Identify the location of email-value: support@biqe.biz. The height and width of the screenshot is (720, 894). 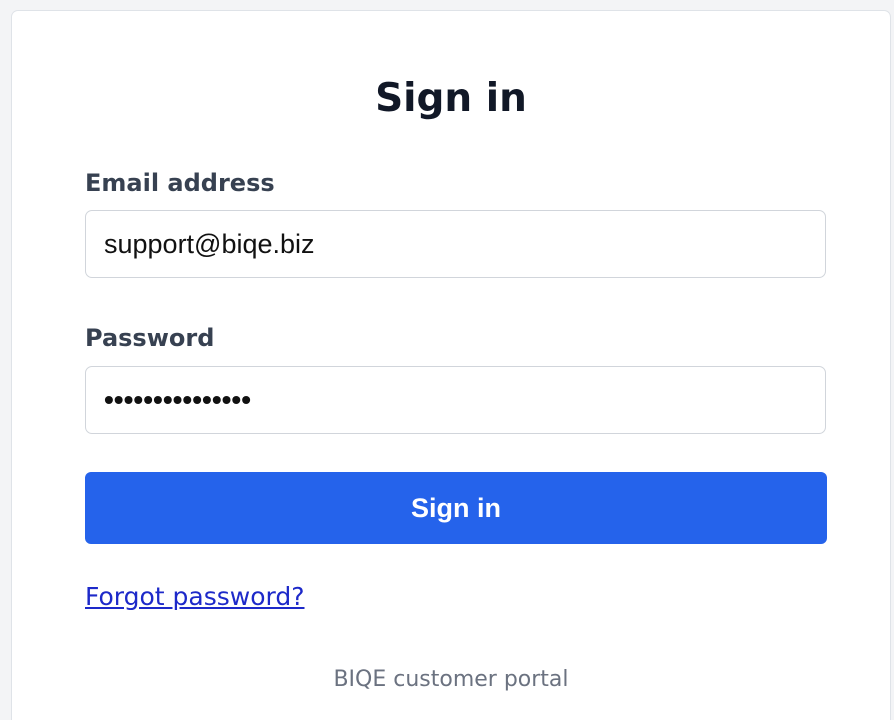
(209, 243).